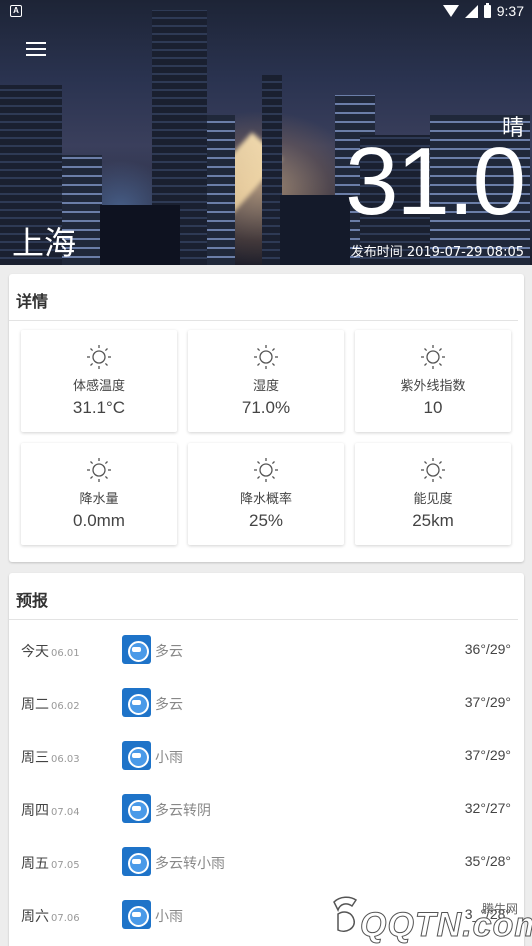 The width and height of the screenshot is (532, 946). What do you see at coordinates (44, 243) in the screenshot?
I see `city-name: 上海` at bounding box center [44, 243].